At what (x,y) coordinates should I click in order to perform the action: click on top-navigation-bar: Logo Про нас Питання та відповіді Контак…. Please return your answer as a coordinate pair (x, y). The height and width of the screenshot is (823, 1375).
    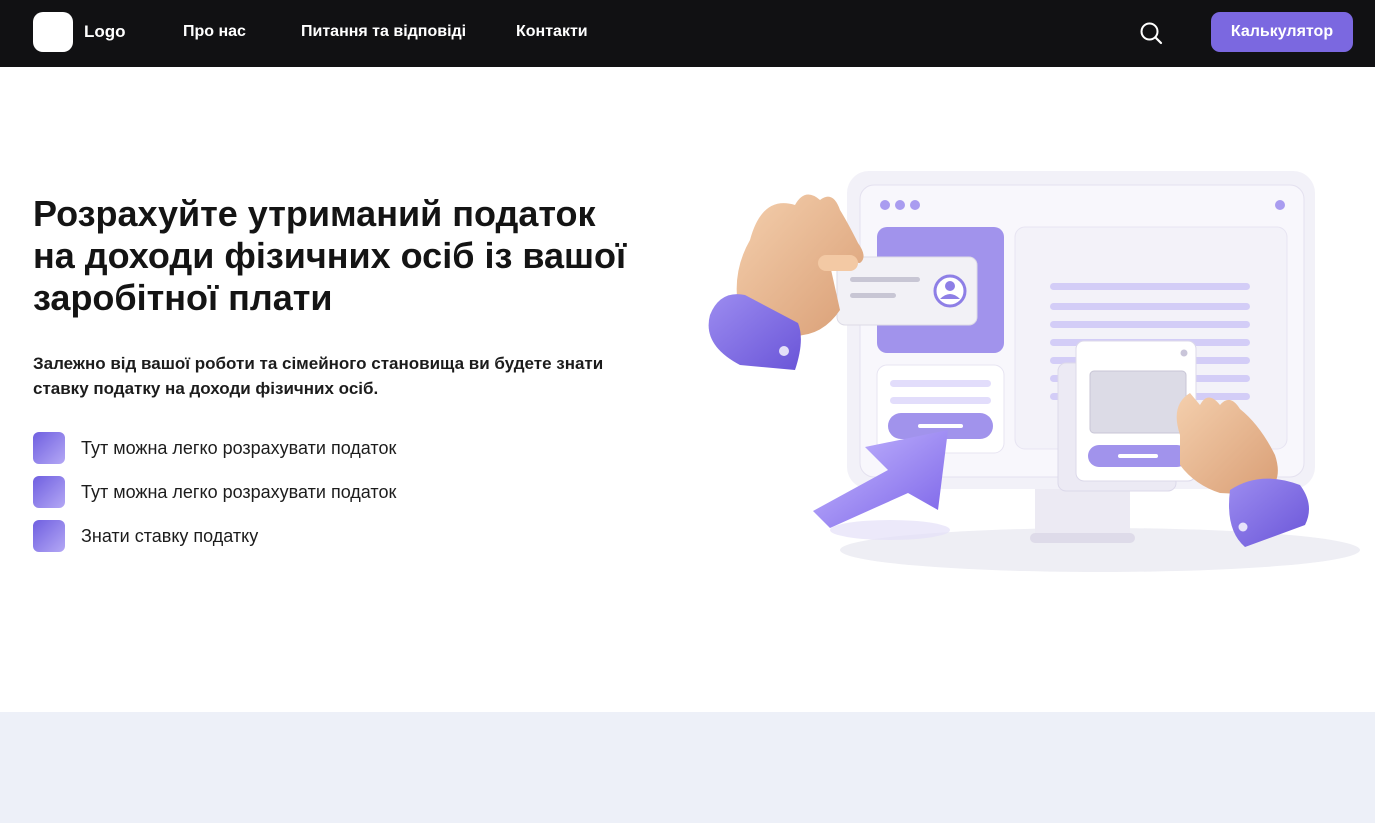
    Looking at the image, I should click on (687, 33).